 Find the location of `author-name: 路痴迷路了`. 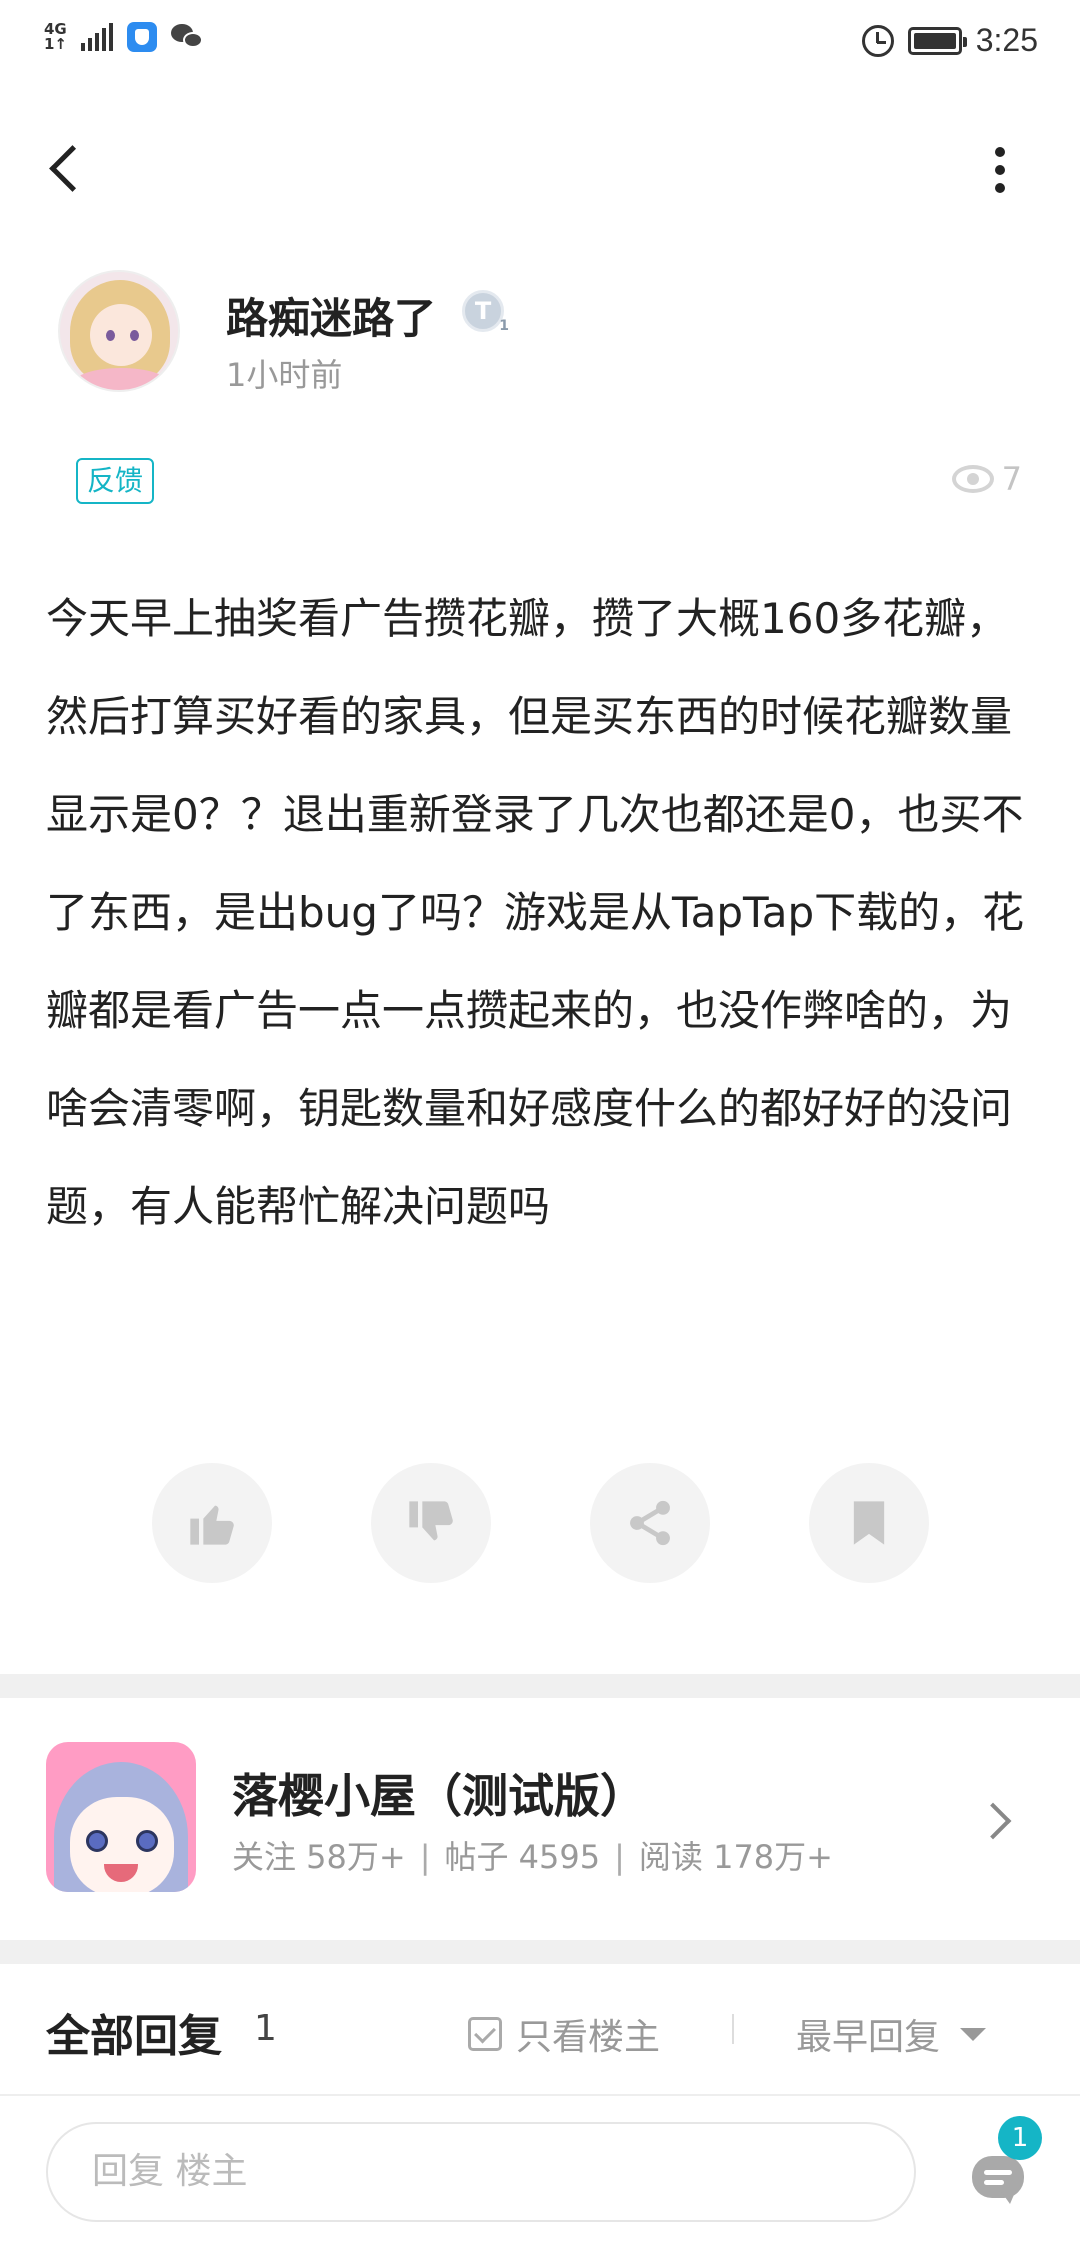

author-name: 路痴迷路了 is located at coordinates (331, 315).